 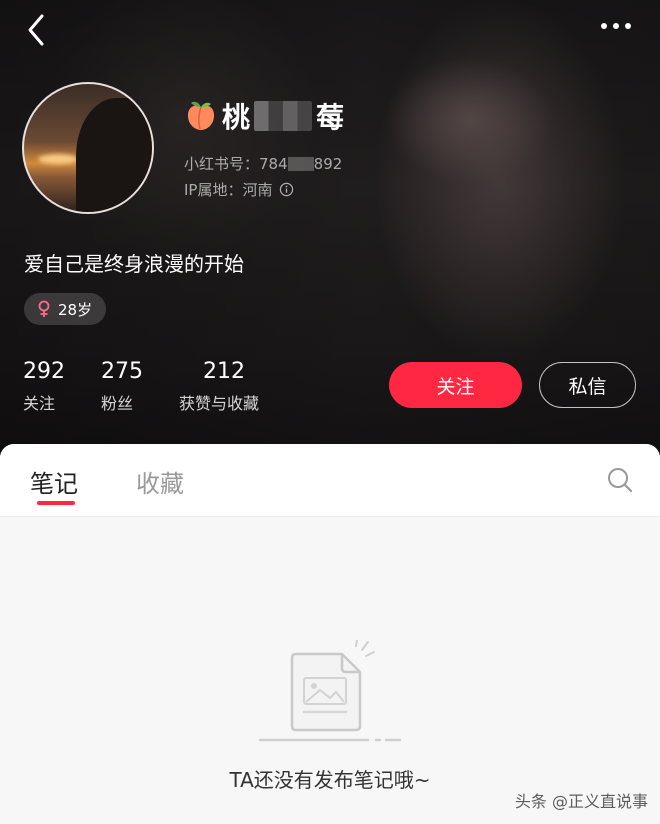 I want to click on search-icon, so click(x=620, y=480).